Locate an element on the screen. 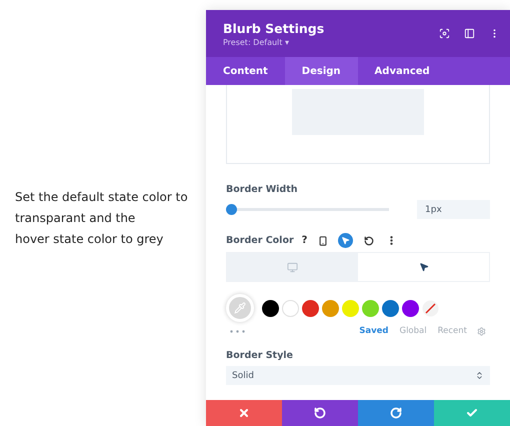 This screenshot has height=426, width=510. slider-thumb is located at coordinates (231, 209).